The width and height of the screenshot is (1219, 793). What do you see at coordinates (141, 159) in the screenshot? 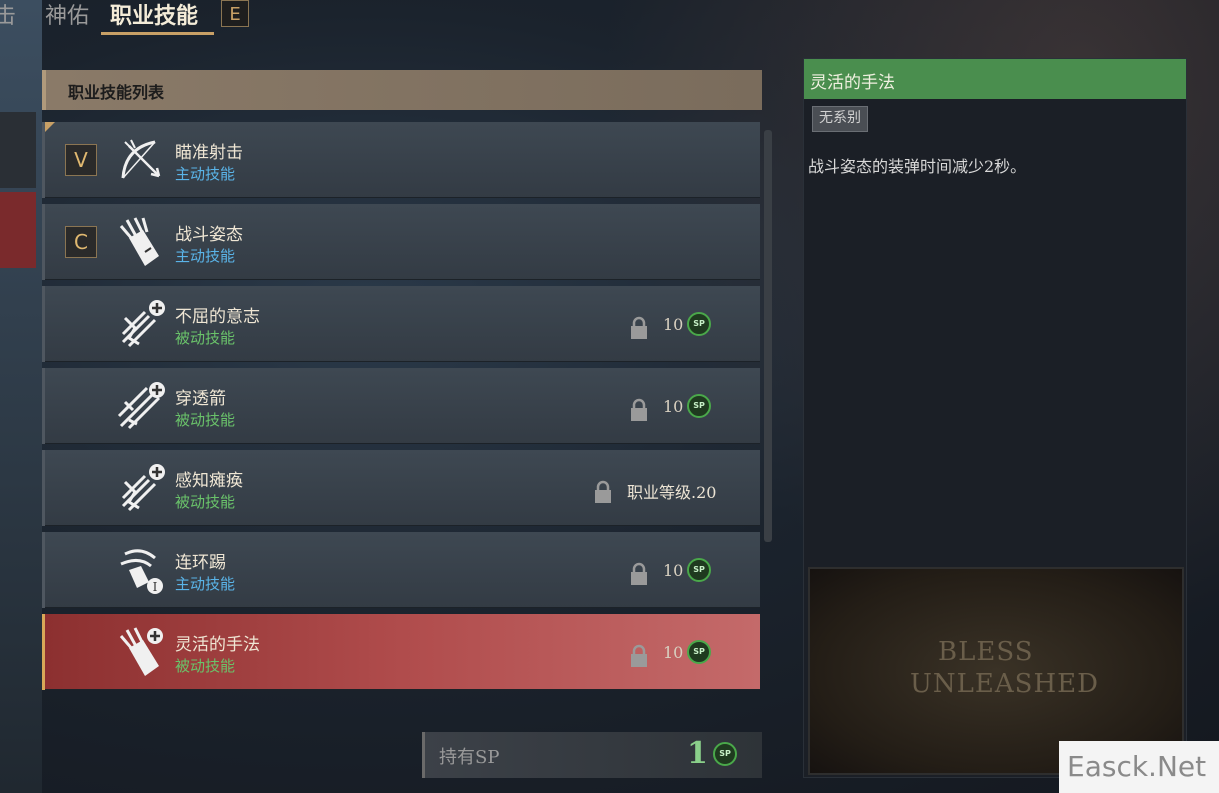
I see `bow-icon` at bounding box center [141, 159].